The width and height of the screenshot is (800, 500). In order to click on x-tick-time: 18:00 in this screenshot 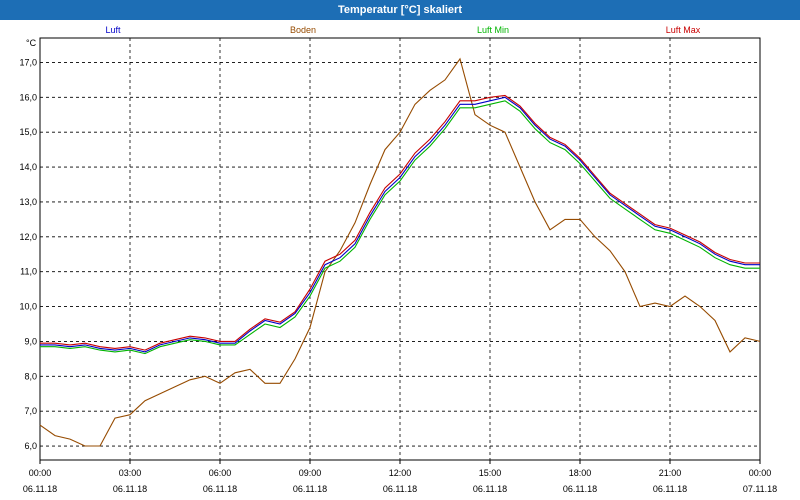, I will do `click(580, 473)`.